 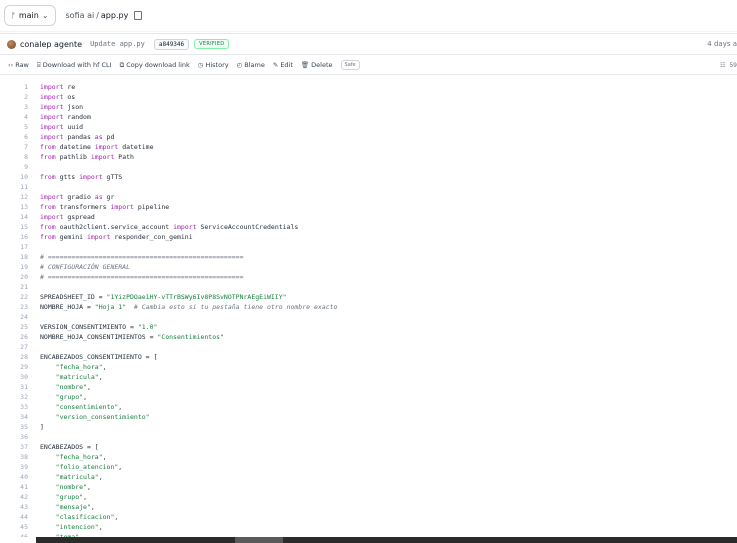 What do you see at coordinates (14, 357) in the screenshot?
I see `line-number: 28` at bounding box center [14, 357].